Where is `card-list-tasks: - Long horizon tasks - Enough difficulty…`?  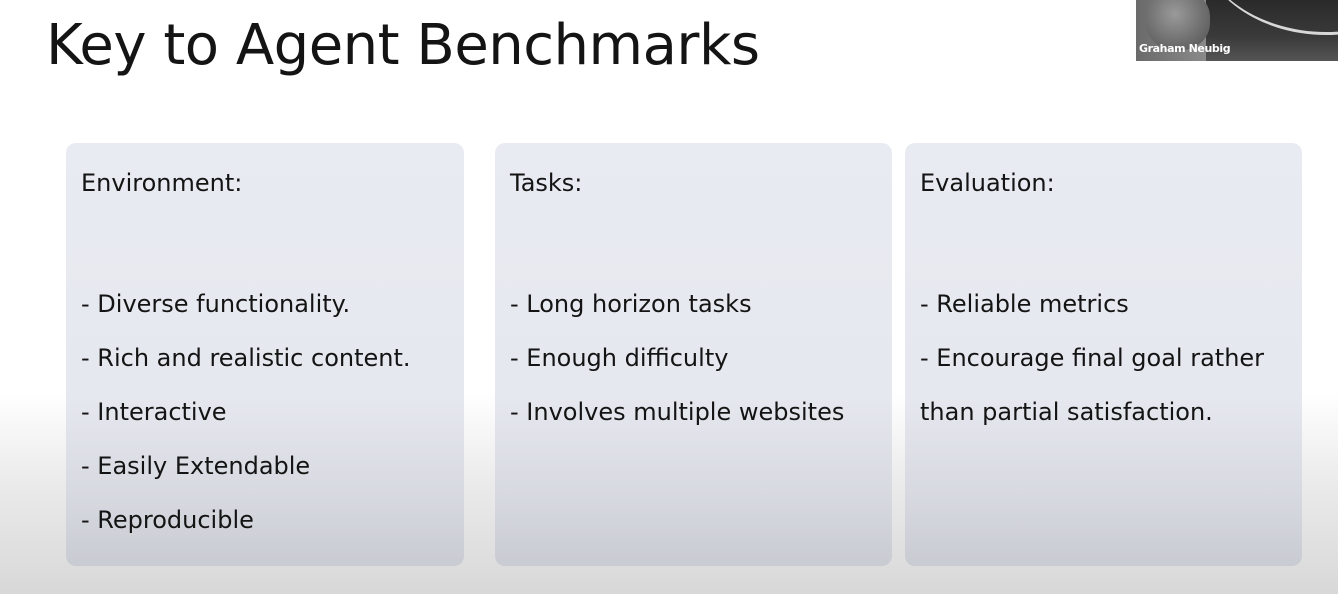
card-list-tasks: - Long horizon tasks - Enough difficulty… is located at coordinates (677, 358).